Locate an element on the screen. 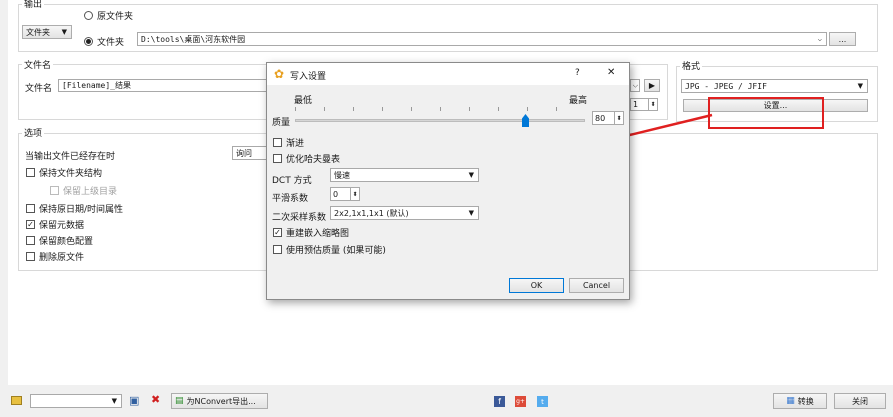 The image size is (893, 417). dialog-titlebar: ✿ 写入设置 ? ✕ is located at coordinates (448, 74).